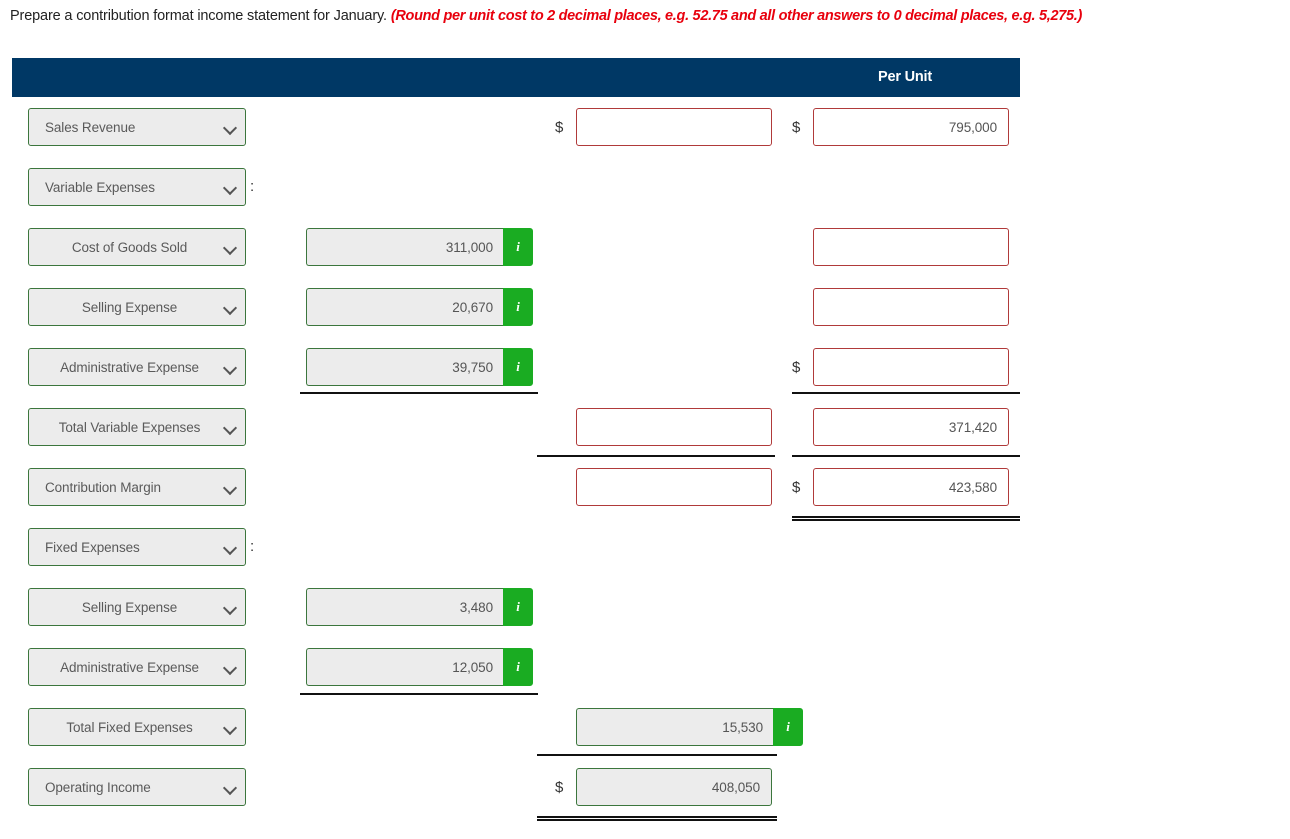  Describe the element at coordinates (98, 787) in the screenshot. I see `account-select-label: Operating Income` at that location.